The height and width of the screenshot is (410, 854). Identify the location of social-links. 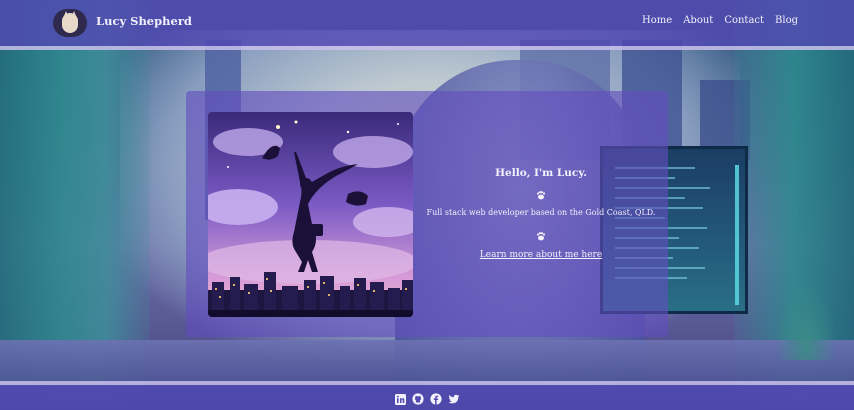
(427, 399).